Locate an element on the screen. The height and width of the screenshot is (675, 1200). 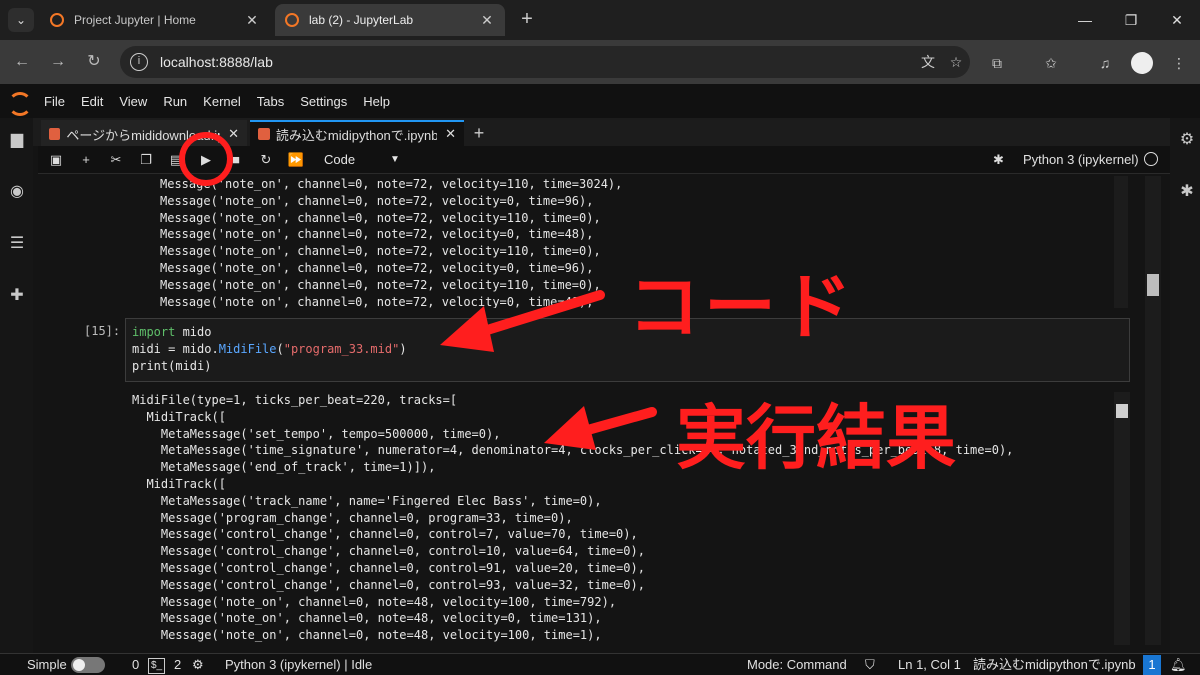
simple-mode-label: Simple is located at coordinates (47, 664).